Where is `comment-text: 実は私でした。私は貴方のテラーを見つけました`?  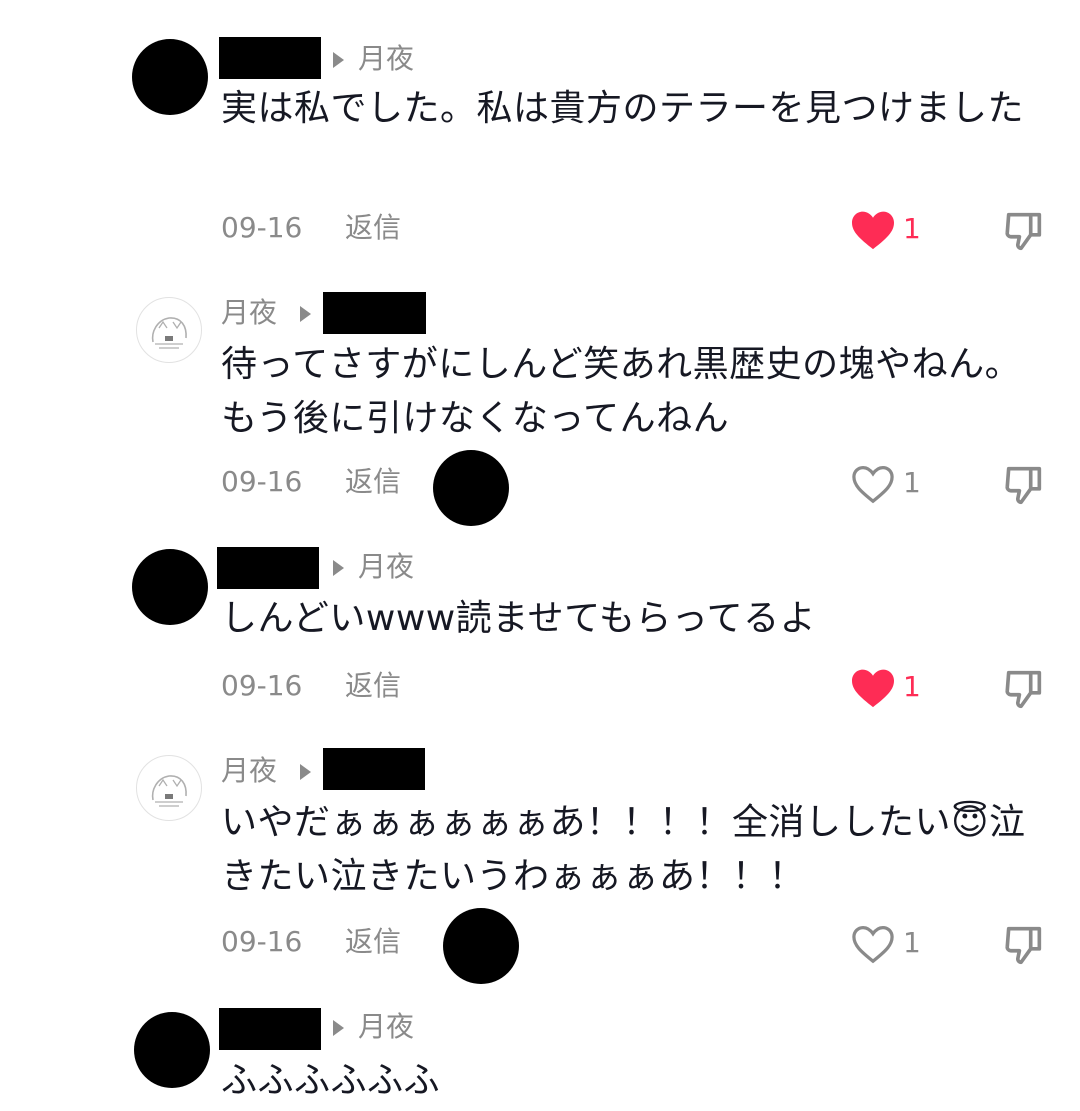 comment-text: 実は私でした。私は貴方のテラーを見つけました is located at coordinates (623, 108).